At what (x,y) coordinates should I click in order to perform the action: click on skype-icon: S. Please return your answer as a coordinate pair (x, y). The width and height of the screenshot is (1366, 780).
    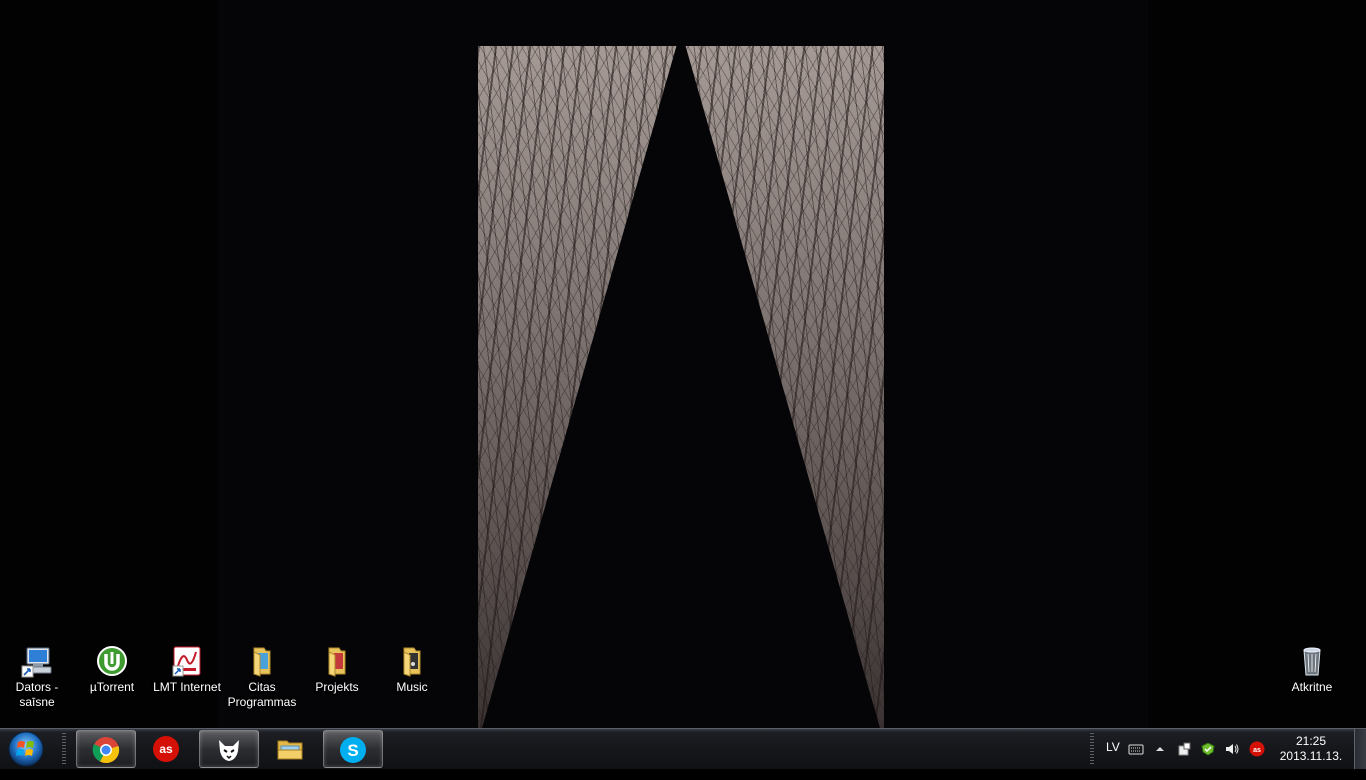
    Looking at the image, I should click on (353, 750).